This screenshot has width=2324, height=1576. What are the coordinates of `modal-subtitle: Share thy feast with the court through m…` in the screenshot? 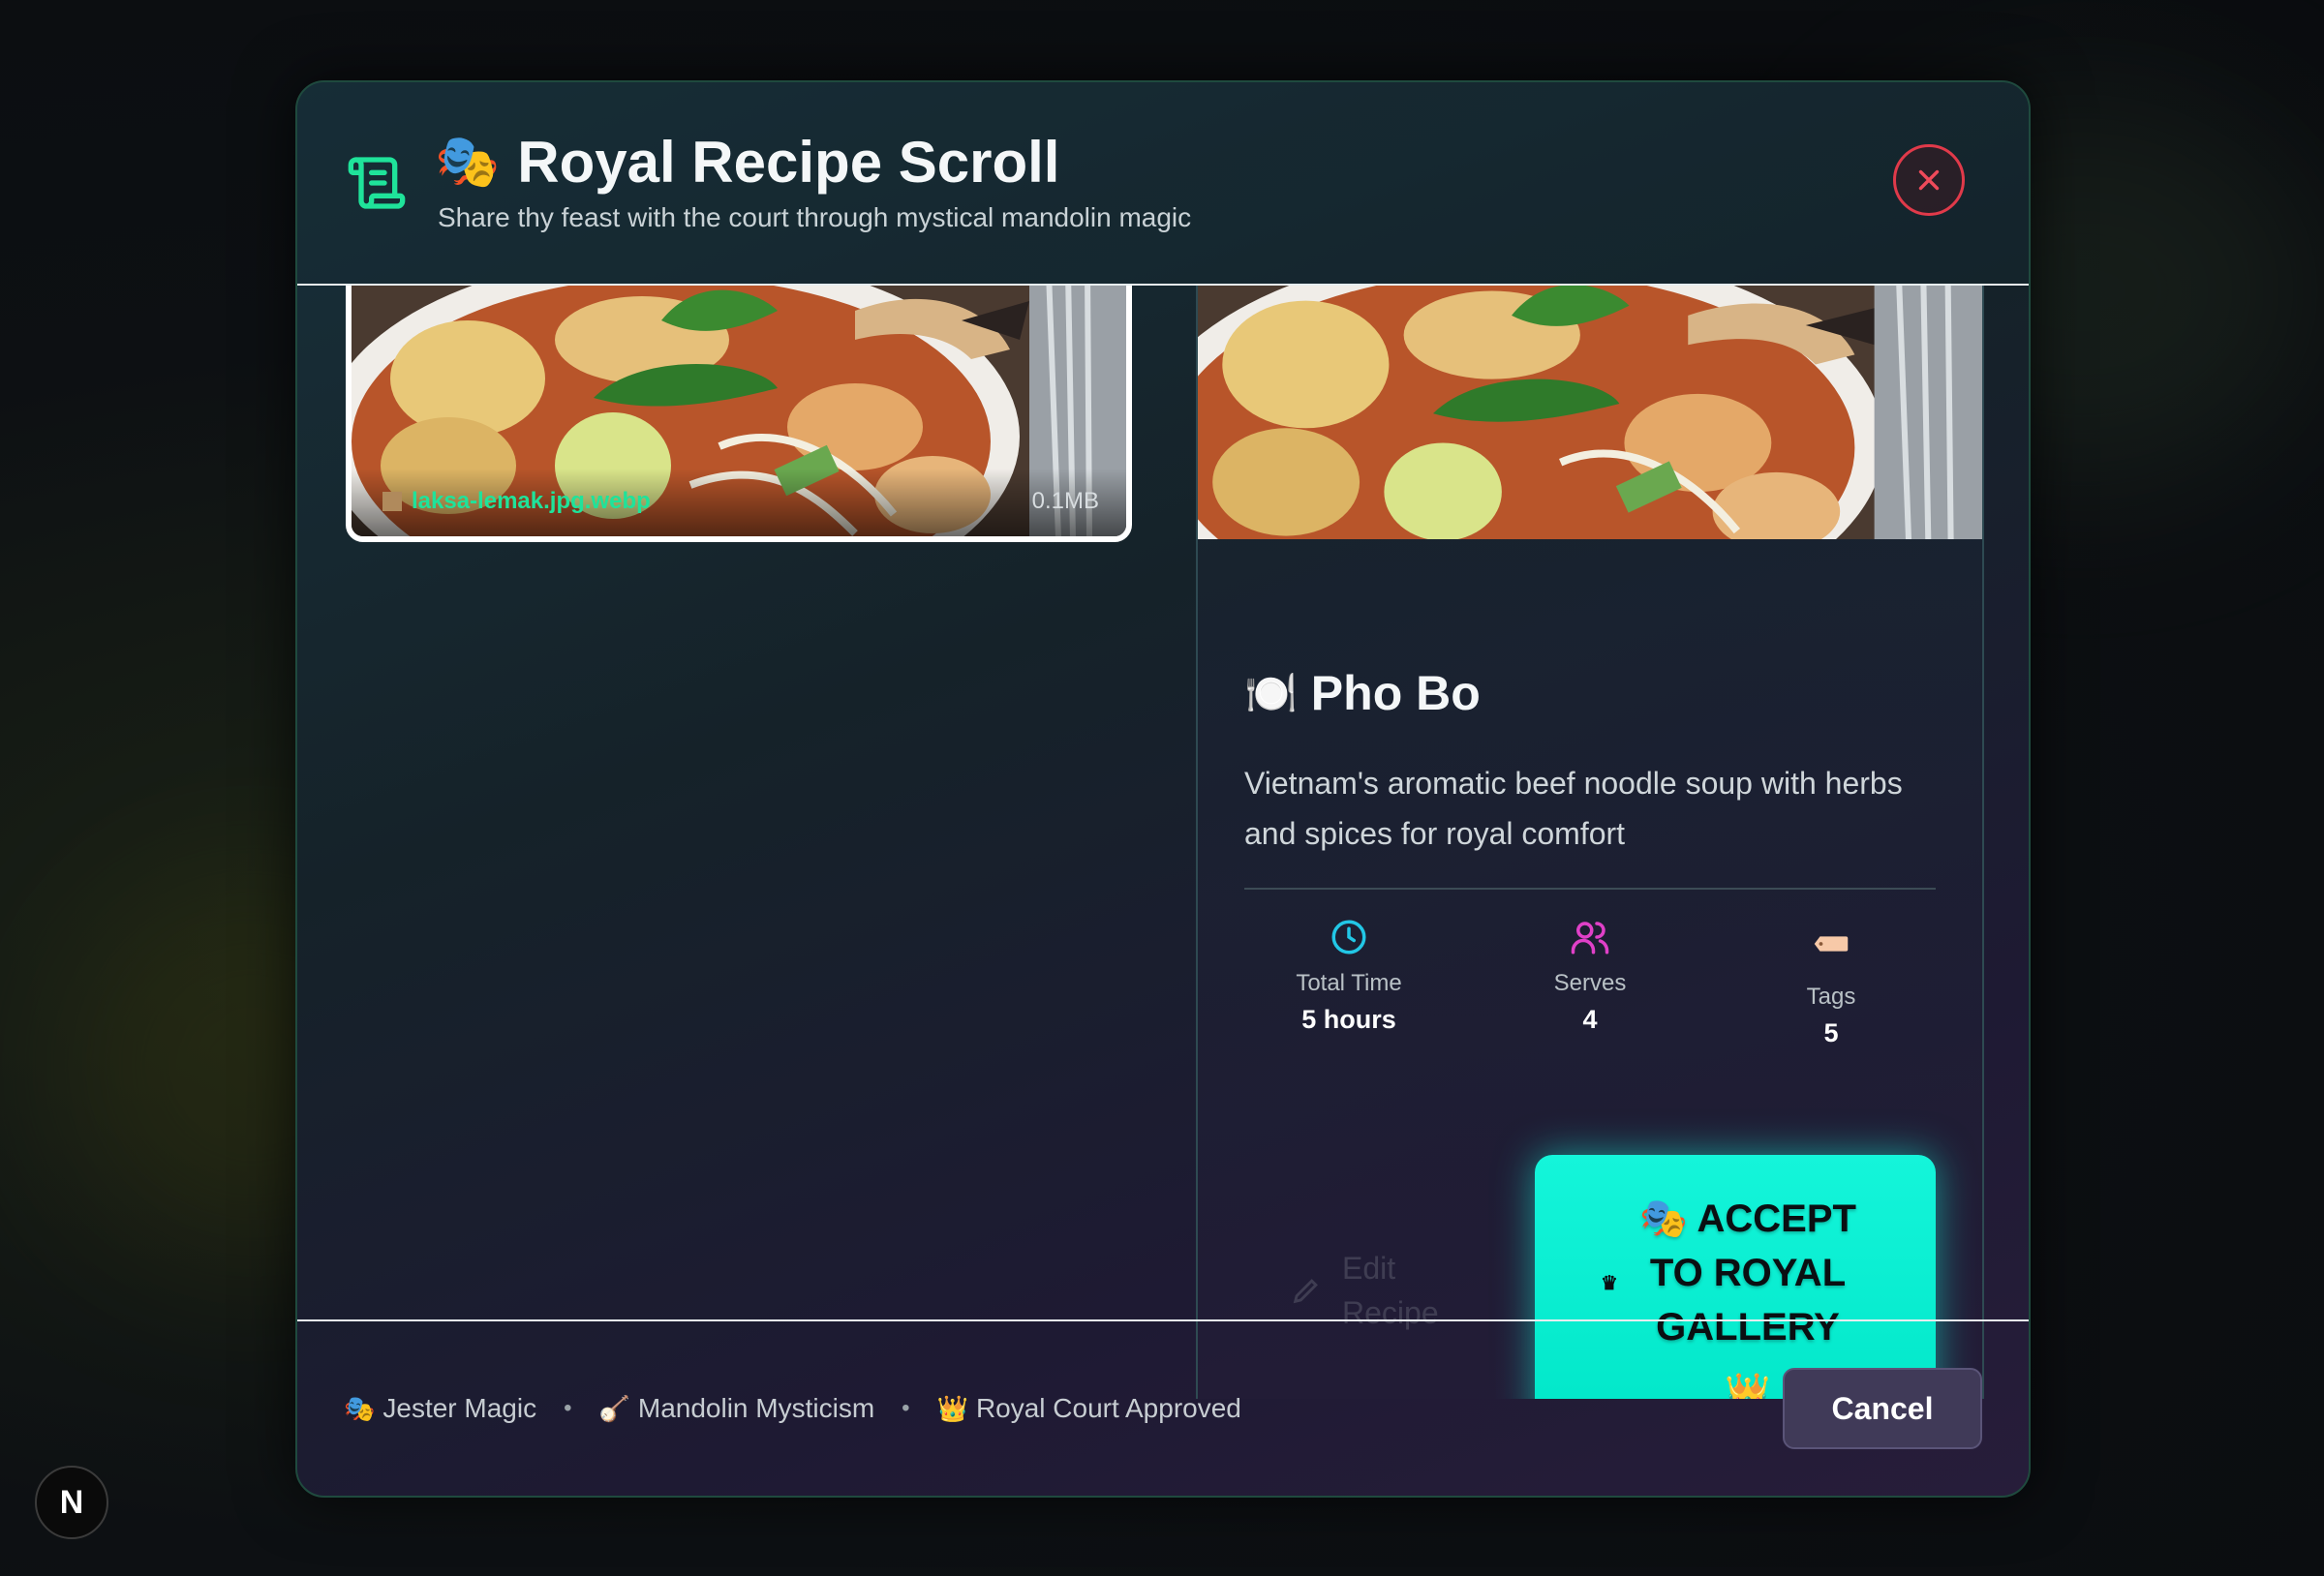 It's located at (815, 217).